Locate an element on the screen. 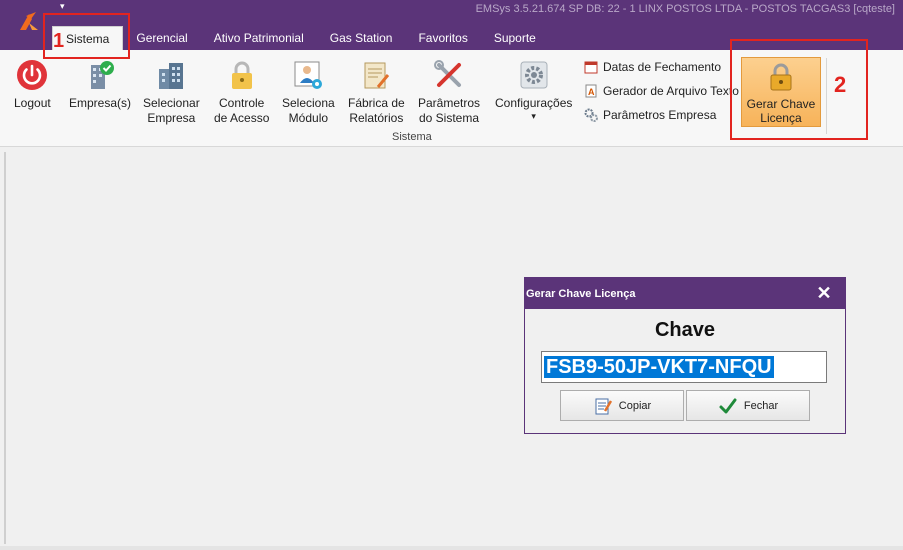  fechar-label: Fechar is located at coordinates (761, 405).